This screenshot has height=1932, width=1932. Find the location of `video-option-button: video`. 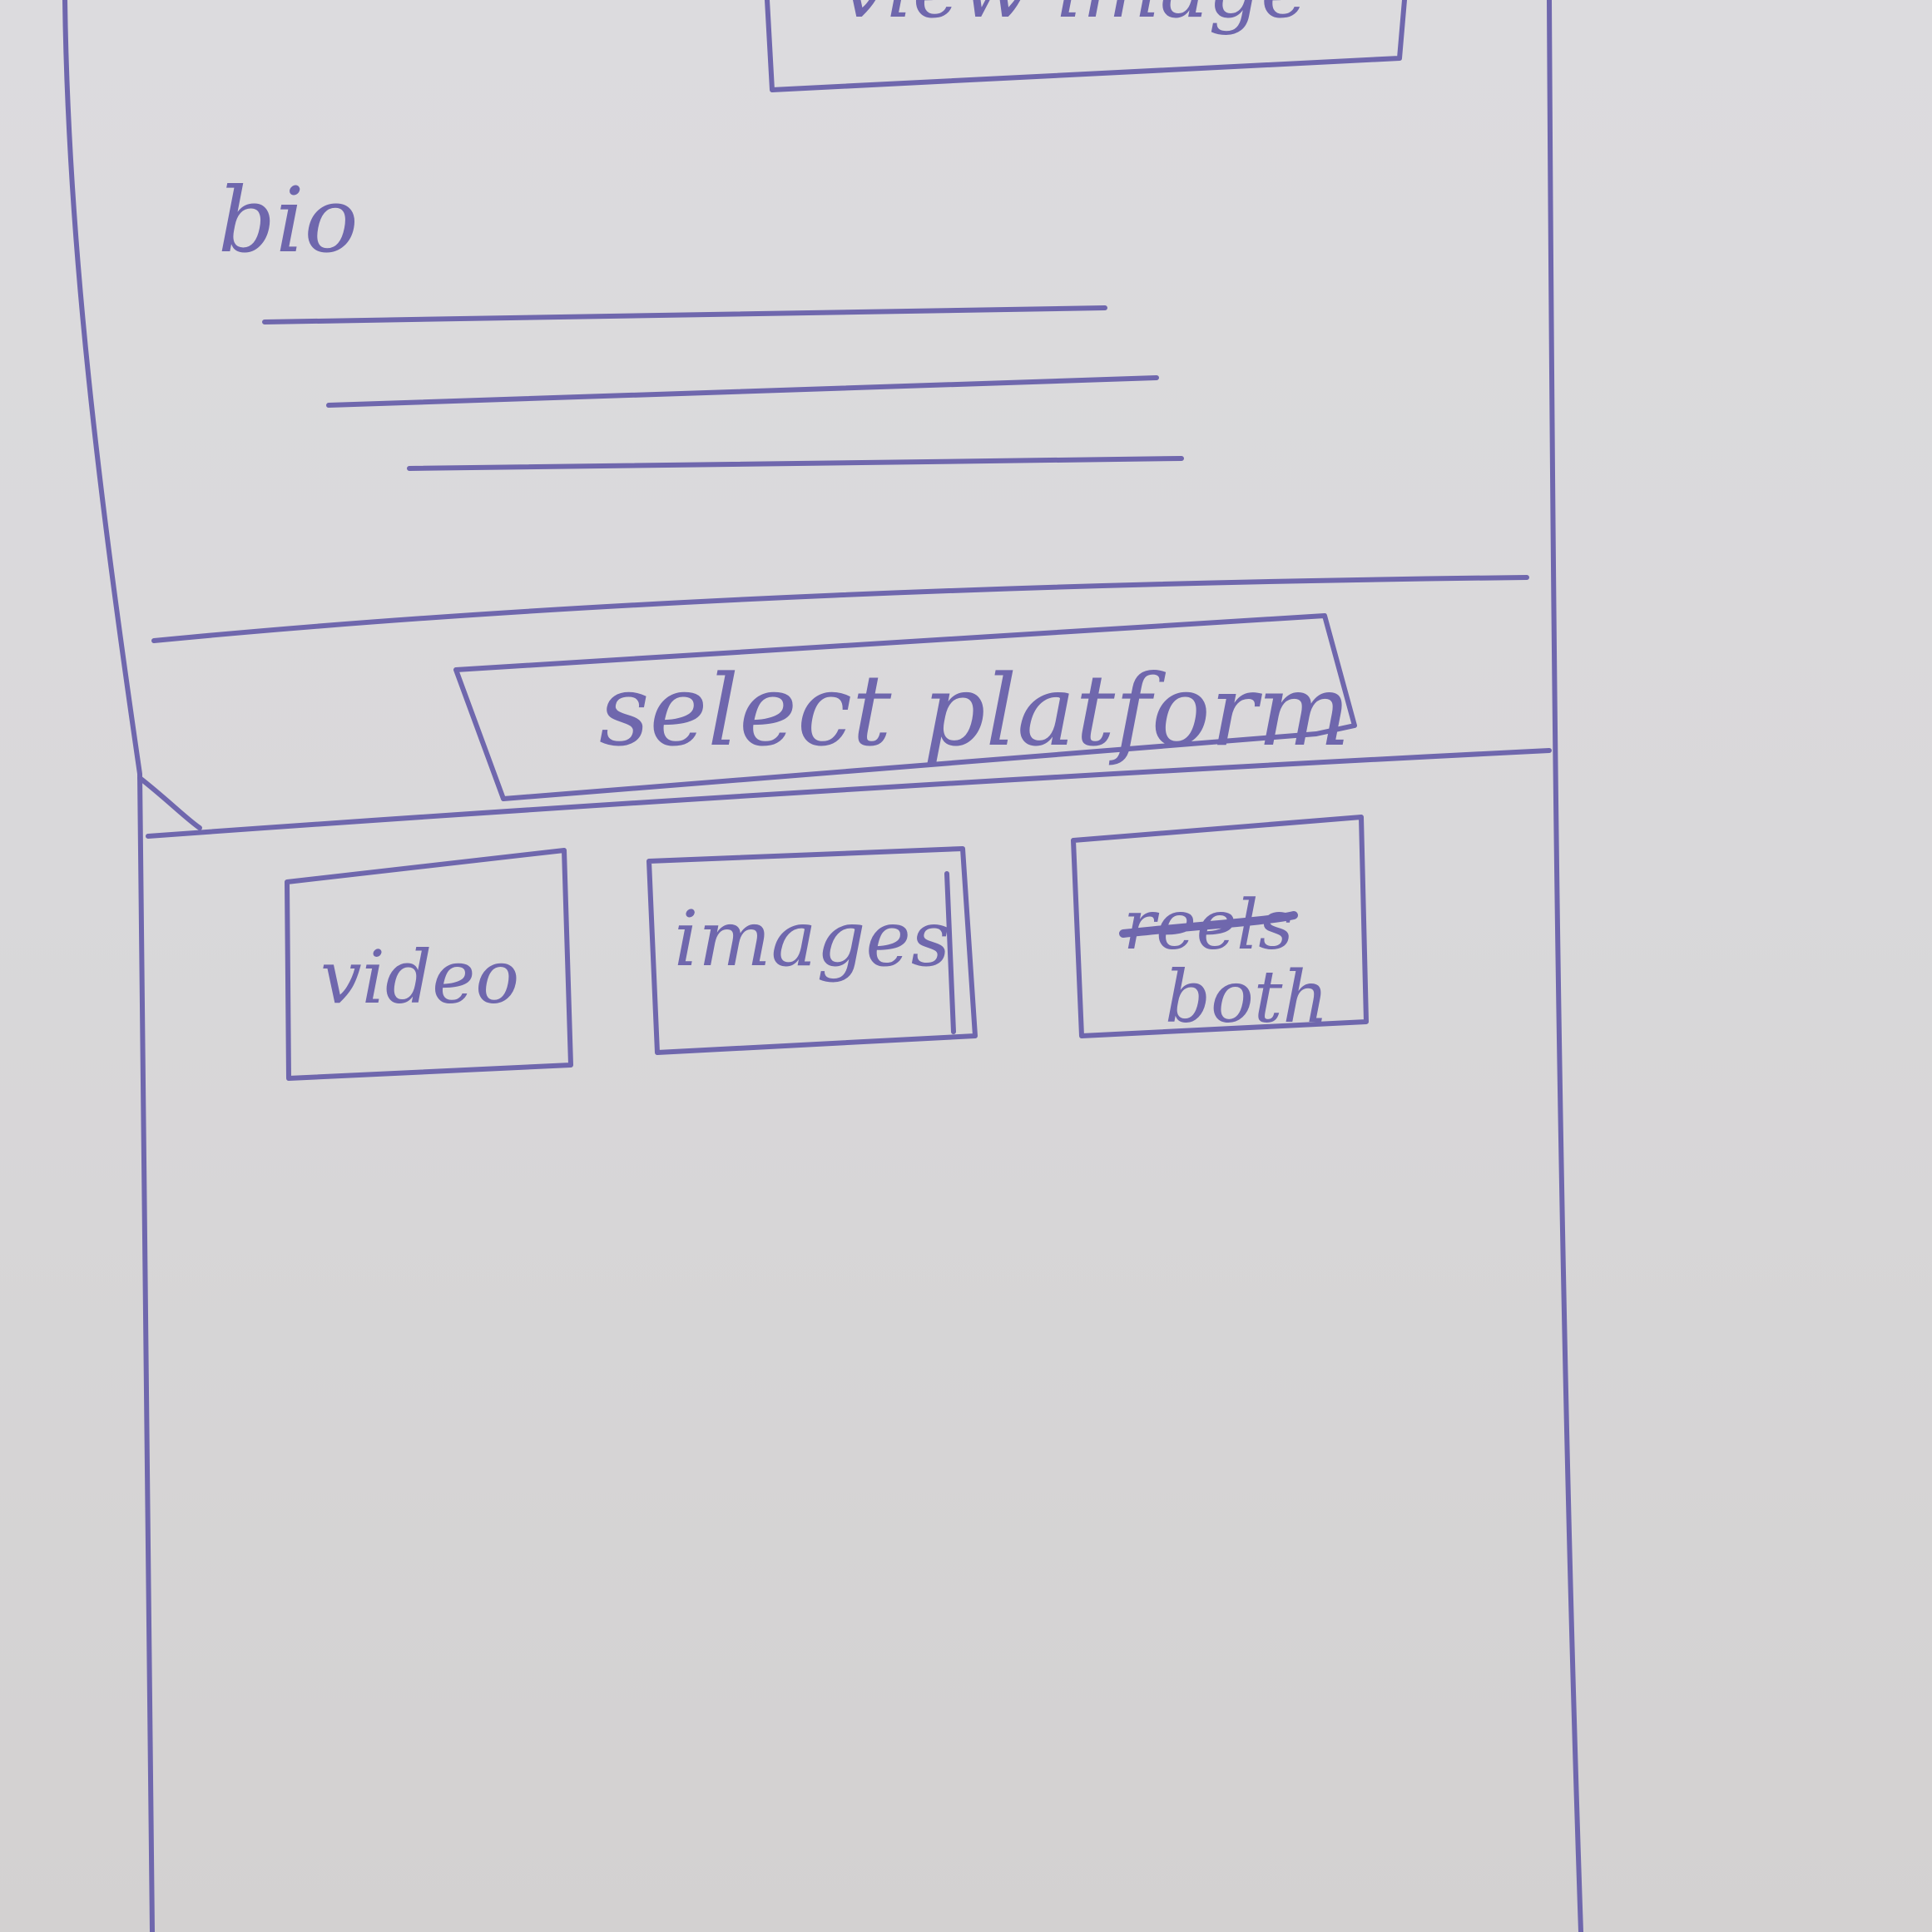

video-option-button: video is located at coordinates (429, 964).